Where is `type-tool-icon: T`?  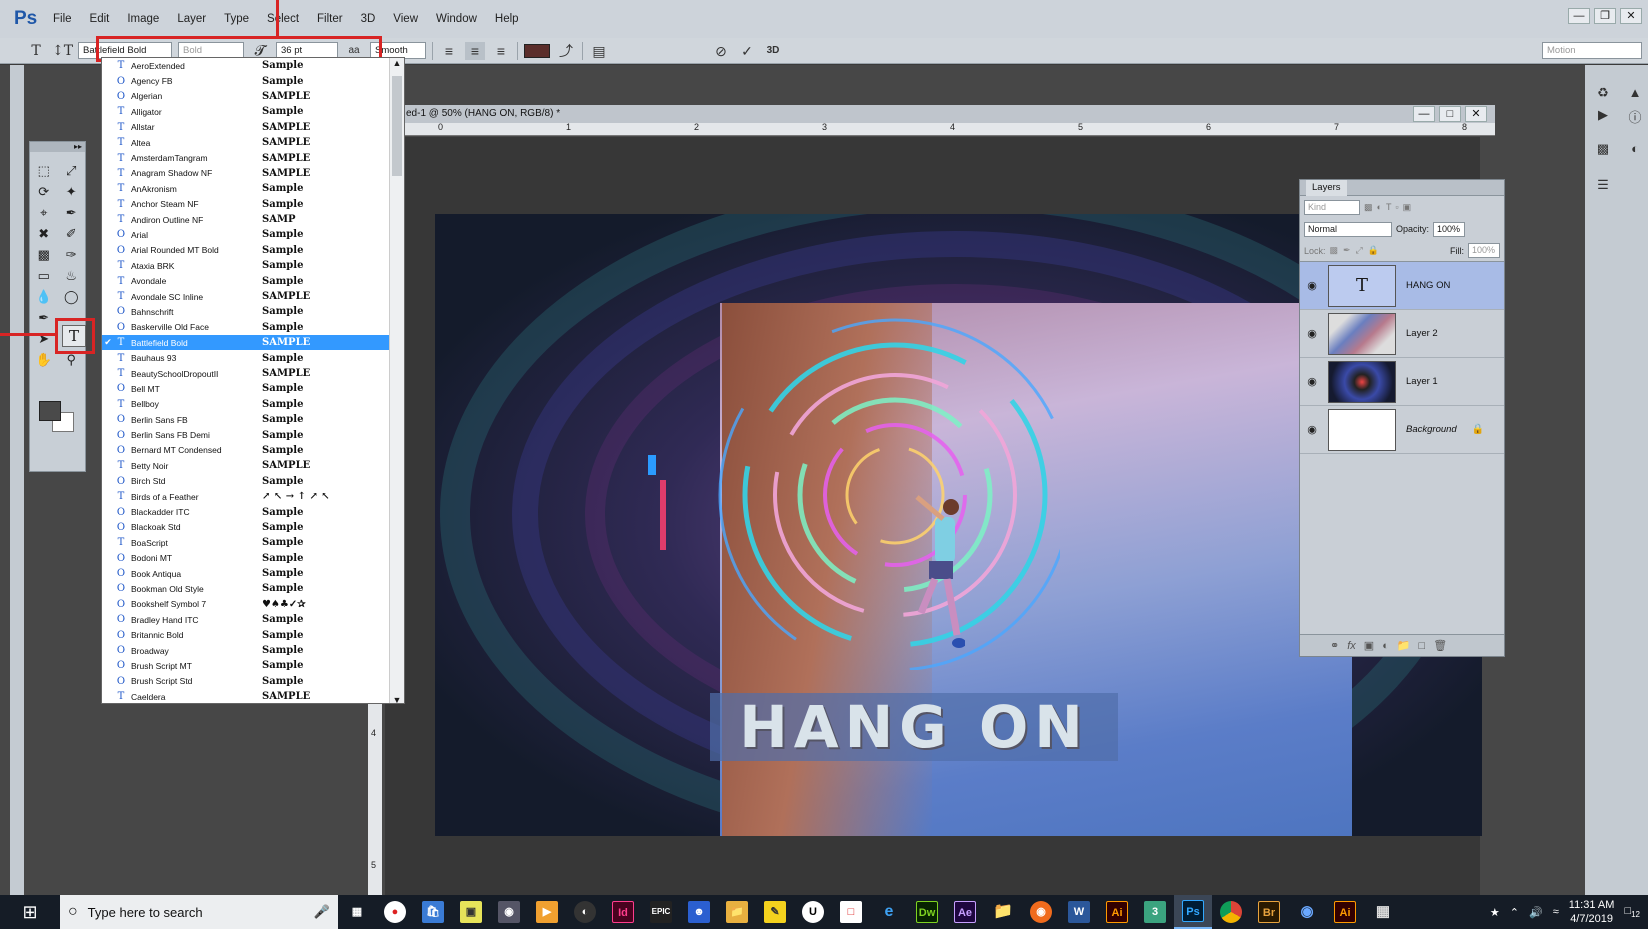
type-tool-icon: T is located at coordinates (36, 51).